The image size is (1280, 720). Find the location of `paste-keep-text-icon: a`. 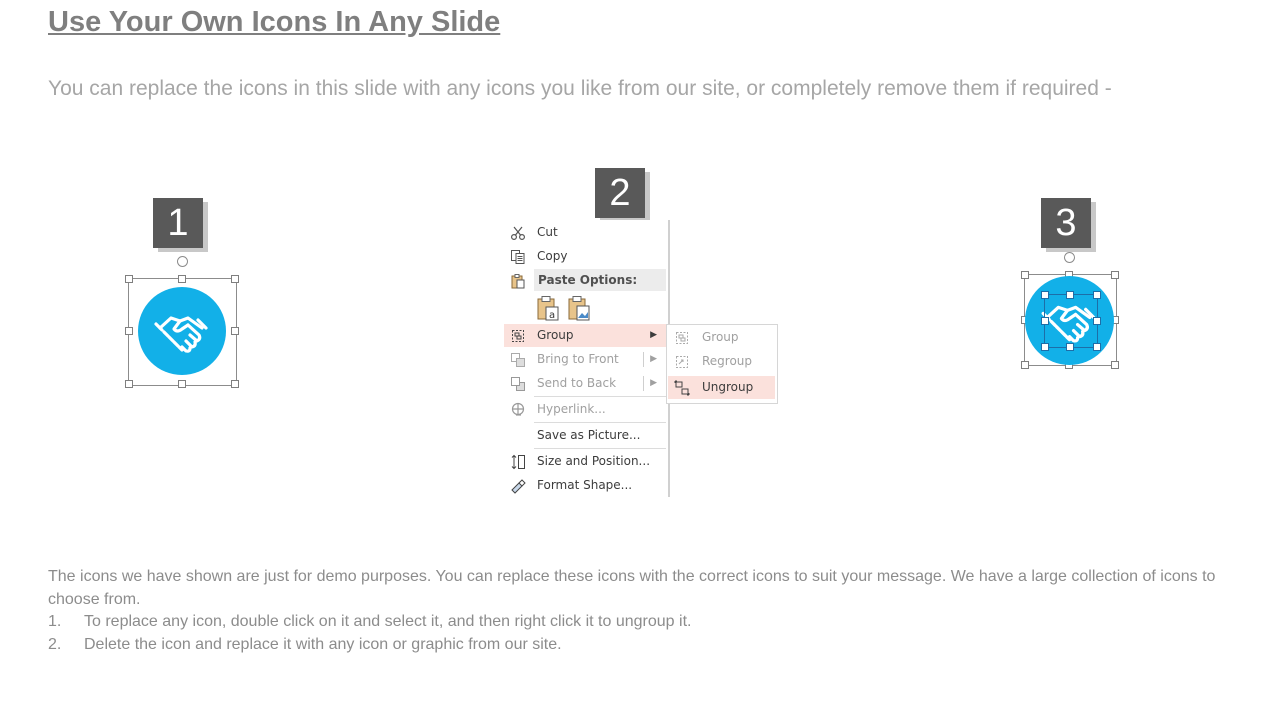

paste-keep-text-icon: a is located at coordinates (548, 308).